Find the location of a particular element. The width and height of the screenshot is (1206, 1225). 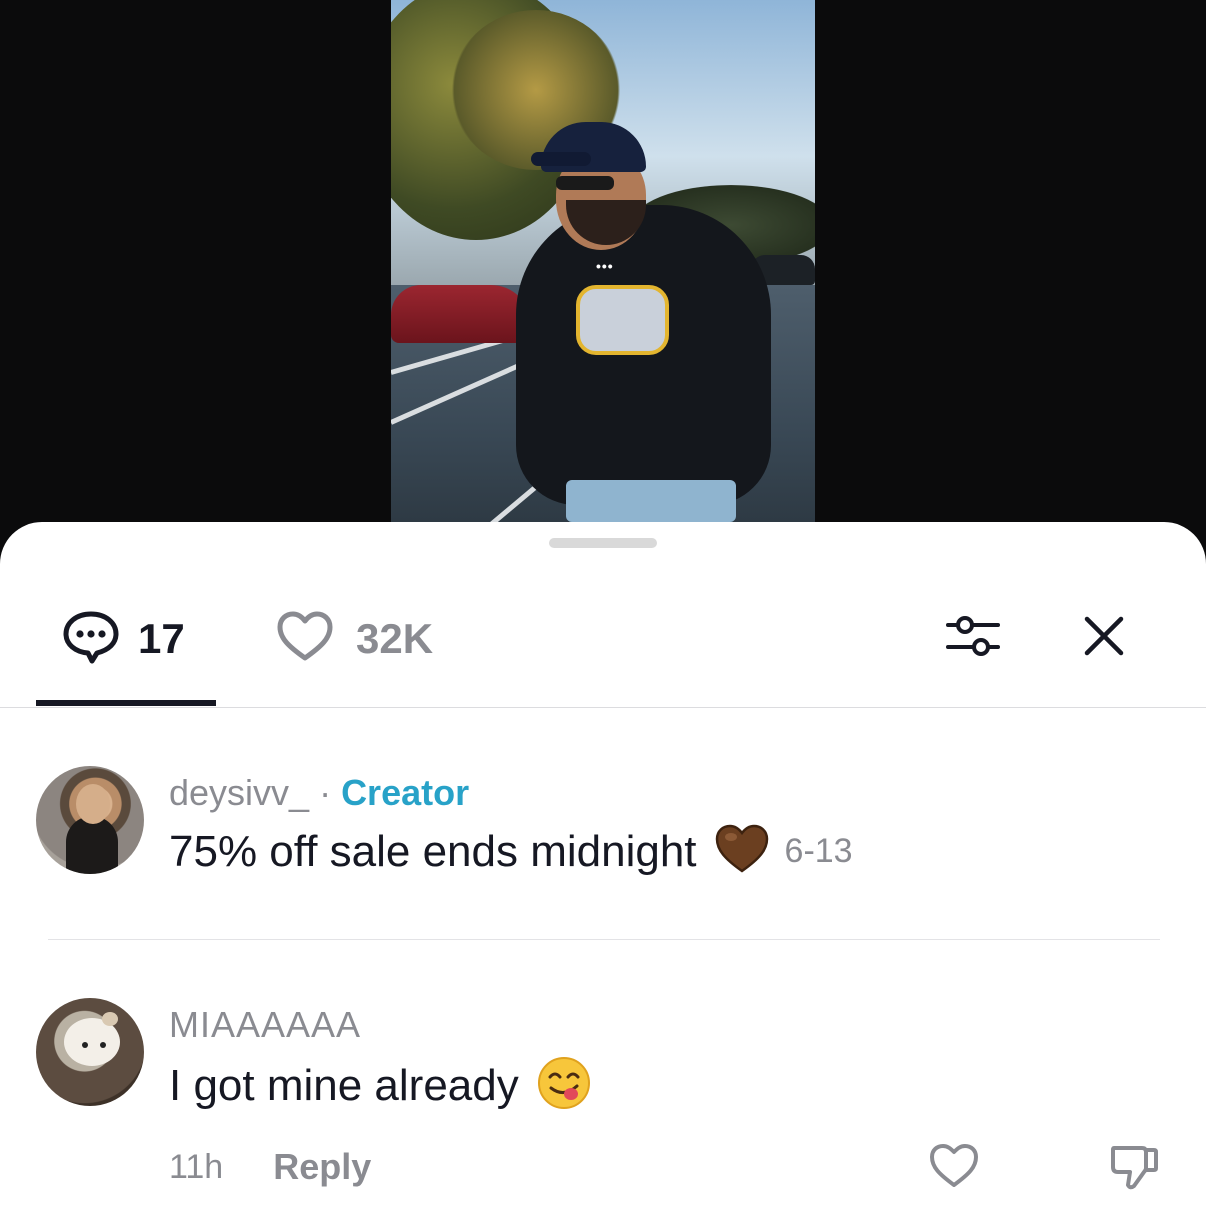

likes-count: 32K is located at coordinates (395, 638).